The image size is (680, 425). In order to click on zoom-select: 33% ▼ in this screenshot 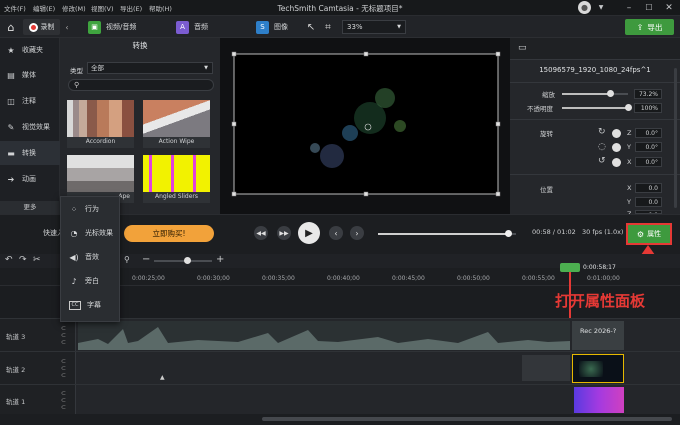, I will do `click(374, 27)`.